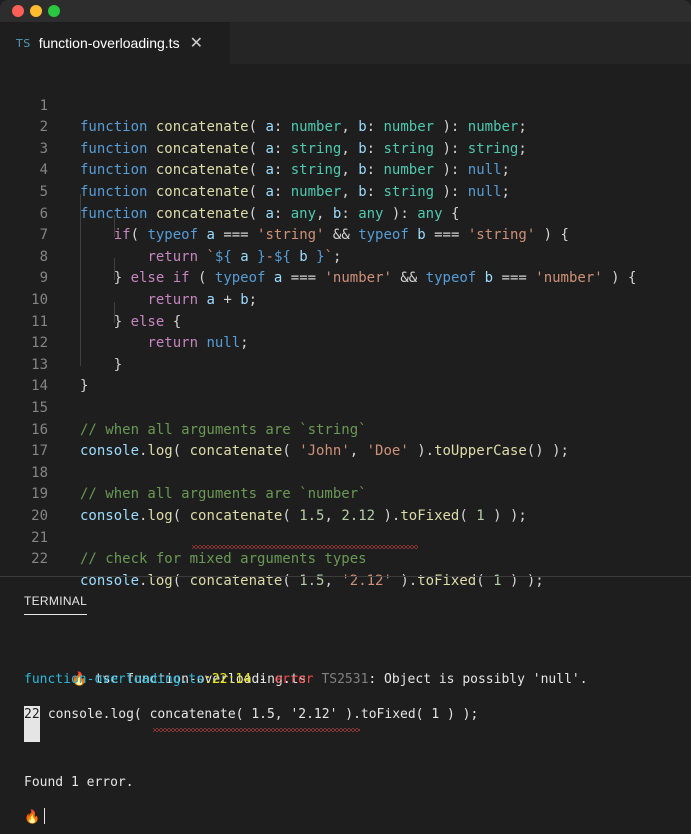  What do you see at coordinates (223, 559) in the screenshot?
I see `code-comment: // check for mixed arguments types` at bounding box center [223, 559].